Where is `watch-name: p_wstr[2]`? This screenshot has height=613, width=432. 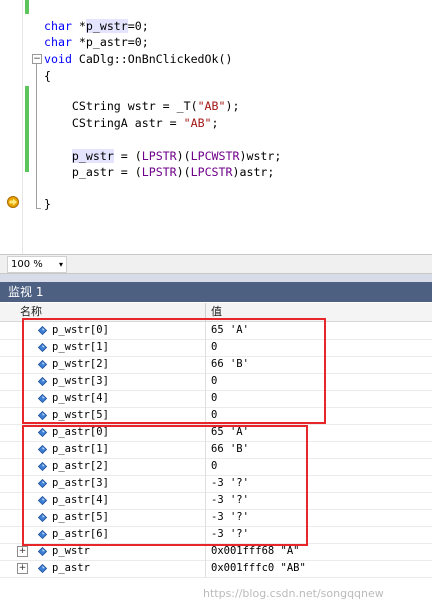
watch-name: p_wstr[2] is located at coordinates (80, 364).